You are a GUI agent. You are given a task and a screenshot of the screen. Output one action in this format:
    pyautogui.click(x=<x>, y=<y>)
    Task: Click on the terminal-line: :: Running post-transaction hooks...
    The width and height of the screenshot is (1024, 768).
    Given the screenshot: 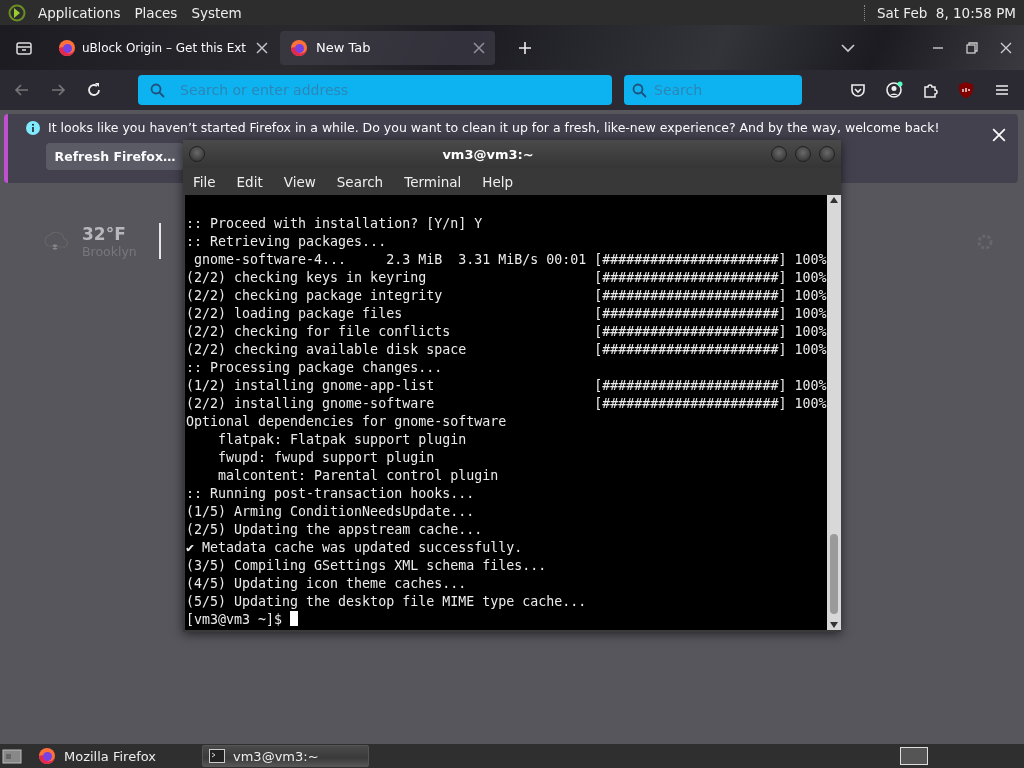 What is the action you would take?
    pyautogui.click(x=330, y=494)
    